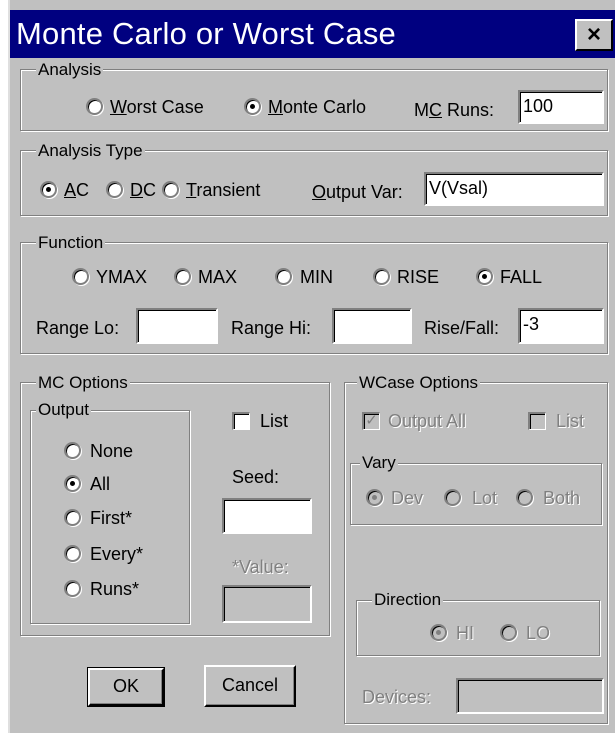 This screenshot has height=733, width=615. I want to click on direction-lo-label: LO, so click(538, 633).